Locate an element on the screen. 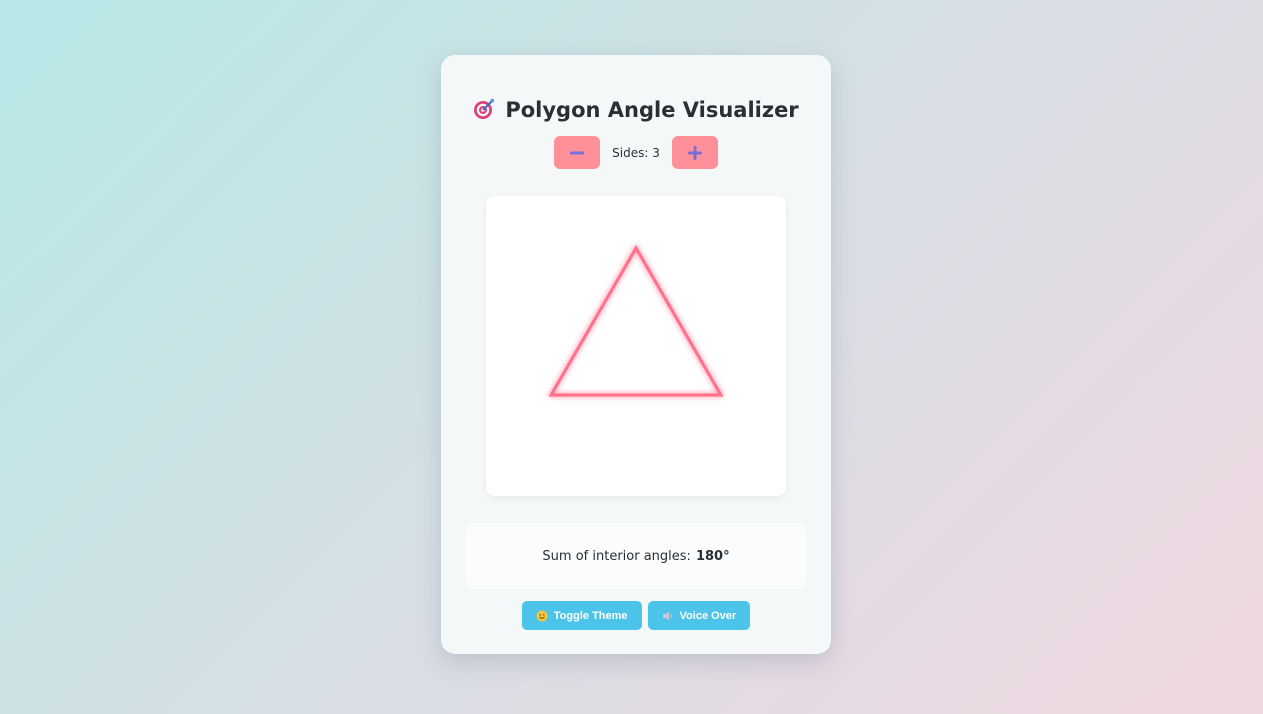 This screenshot has width=1263, height=714. polygon-canvas is located at coordinates (636, 346).